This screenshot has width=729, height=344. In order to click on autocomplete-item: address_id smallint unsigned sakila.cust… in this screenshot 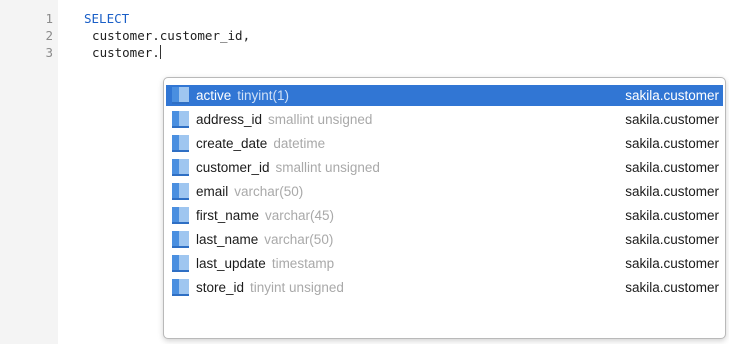, I will do `click(444, 119)`.